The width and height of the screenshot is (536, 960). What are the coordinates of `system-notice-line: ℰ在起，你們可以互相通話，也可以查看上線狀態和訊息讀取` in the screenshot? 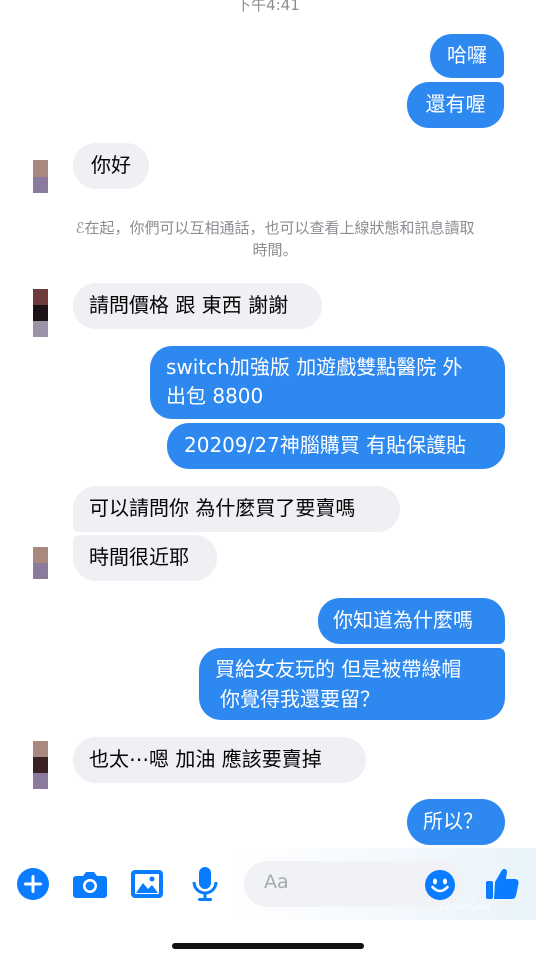 It's located at (275, 228).